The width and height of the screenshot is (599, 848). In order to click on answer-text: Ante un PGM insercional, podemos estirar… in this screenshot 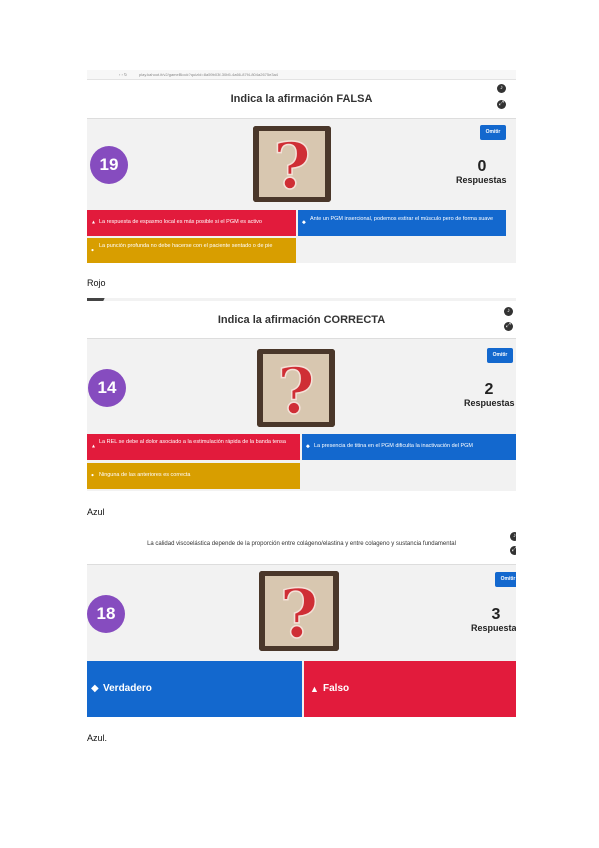, I will do `click(402, 219)`.